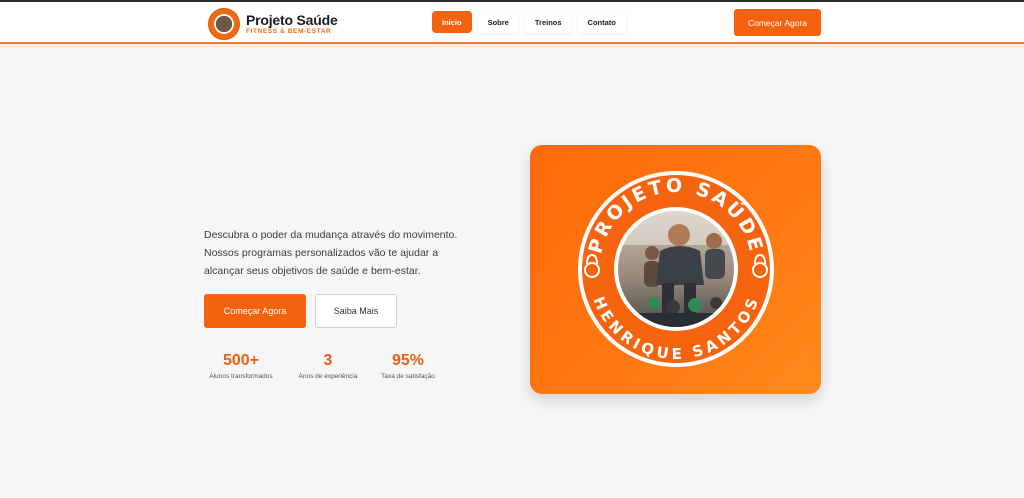  Describe the element at coordinates (224, 24) in the screenshot. I see `logo-badge-icon` at that location.